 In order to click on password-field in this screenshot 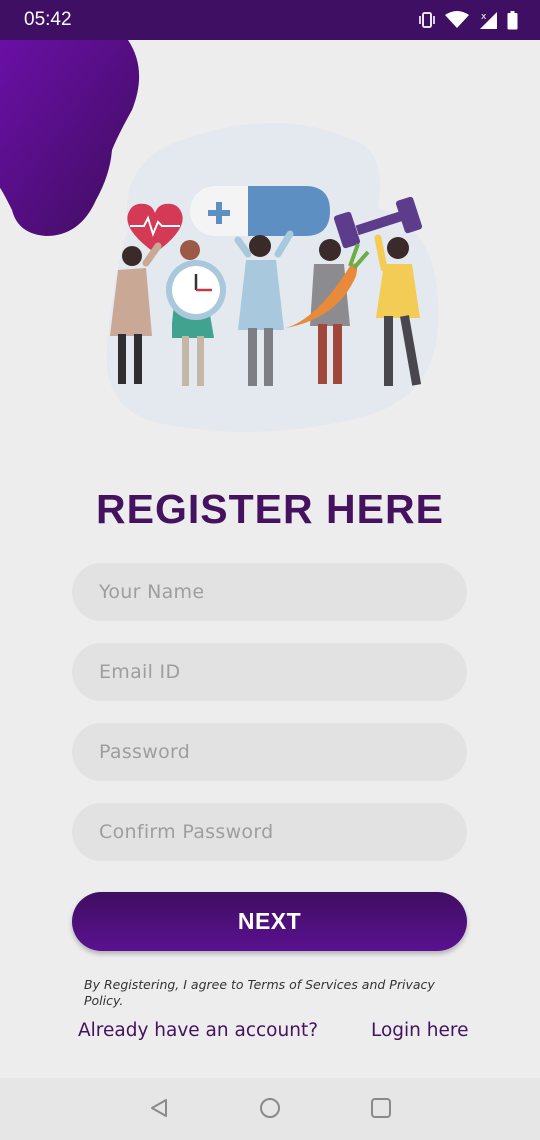, I will do `click(269, 752)`.